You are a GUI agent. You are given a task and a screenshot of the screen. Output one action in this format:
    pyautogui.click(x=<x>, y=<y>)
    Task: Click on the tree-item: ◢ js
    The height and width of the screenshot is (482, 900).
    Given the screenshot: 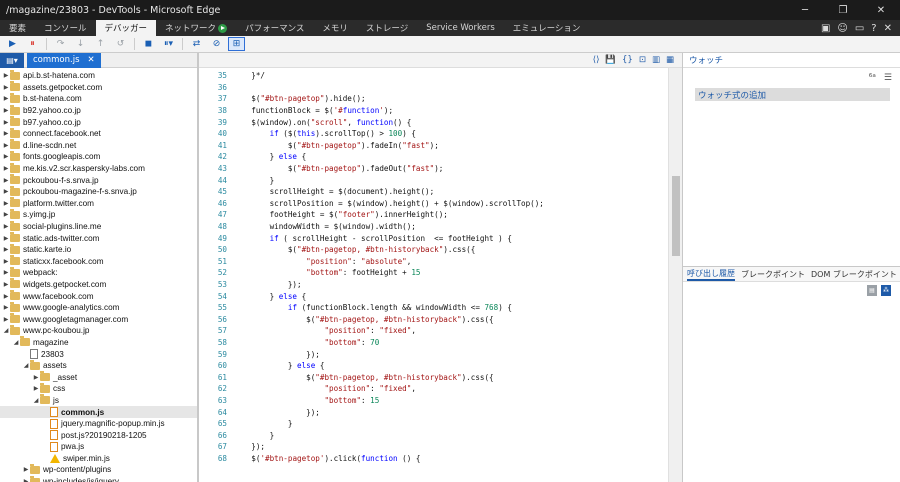 What is the action you would take?
    pyautogui.click(x=98, y=400)
    